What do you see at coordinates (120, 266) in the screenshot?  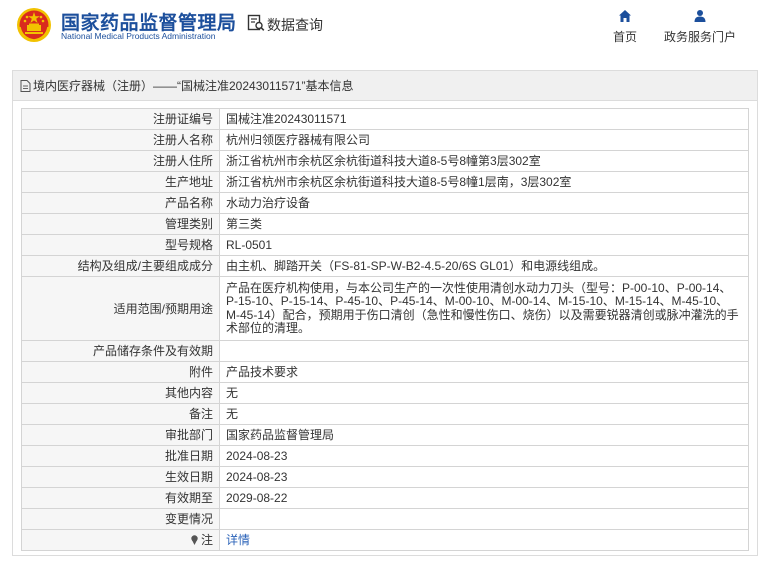 I see `row-label: 结构及组成/主要组成成分` at bounding box center [120, 266].